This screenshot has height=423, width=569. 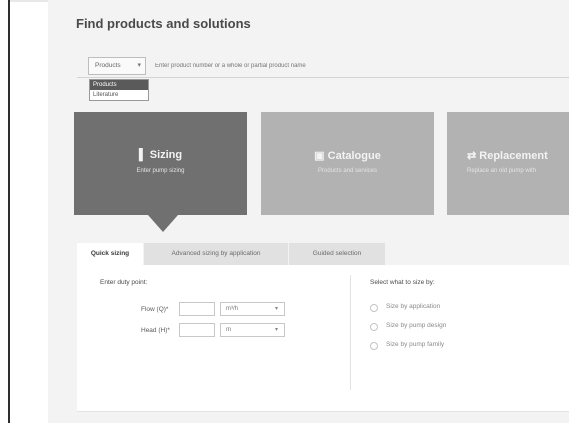 I want to click on tile-replacement: ⇄ Replacement Replace an old pump with, so click(x=508, y=163).